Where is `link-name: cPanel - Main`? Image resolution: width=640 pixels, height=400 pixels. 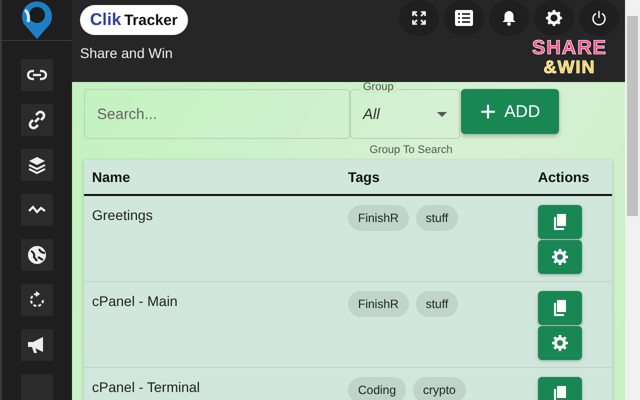
link-name: cPanel - Main is located at coordinates (135, 300).